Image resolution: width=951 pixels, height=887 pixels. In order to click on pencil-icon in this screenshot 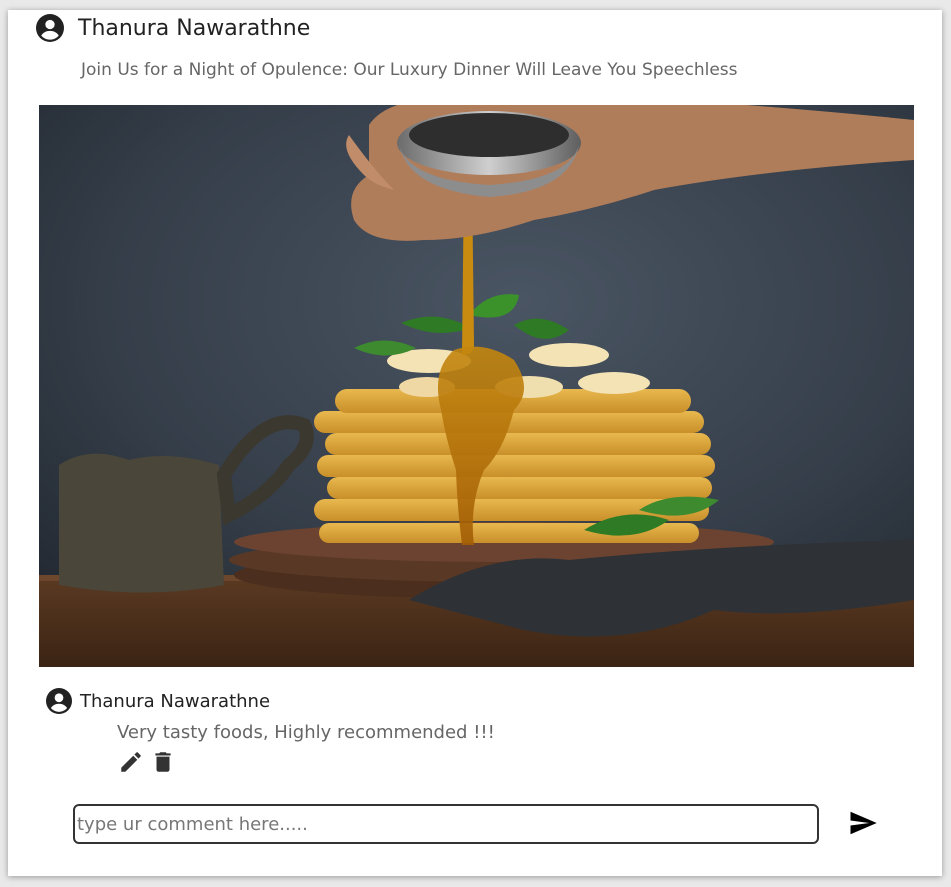, I will do `click(131, 762)`.